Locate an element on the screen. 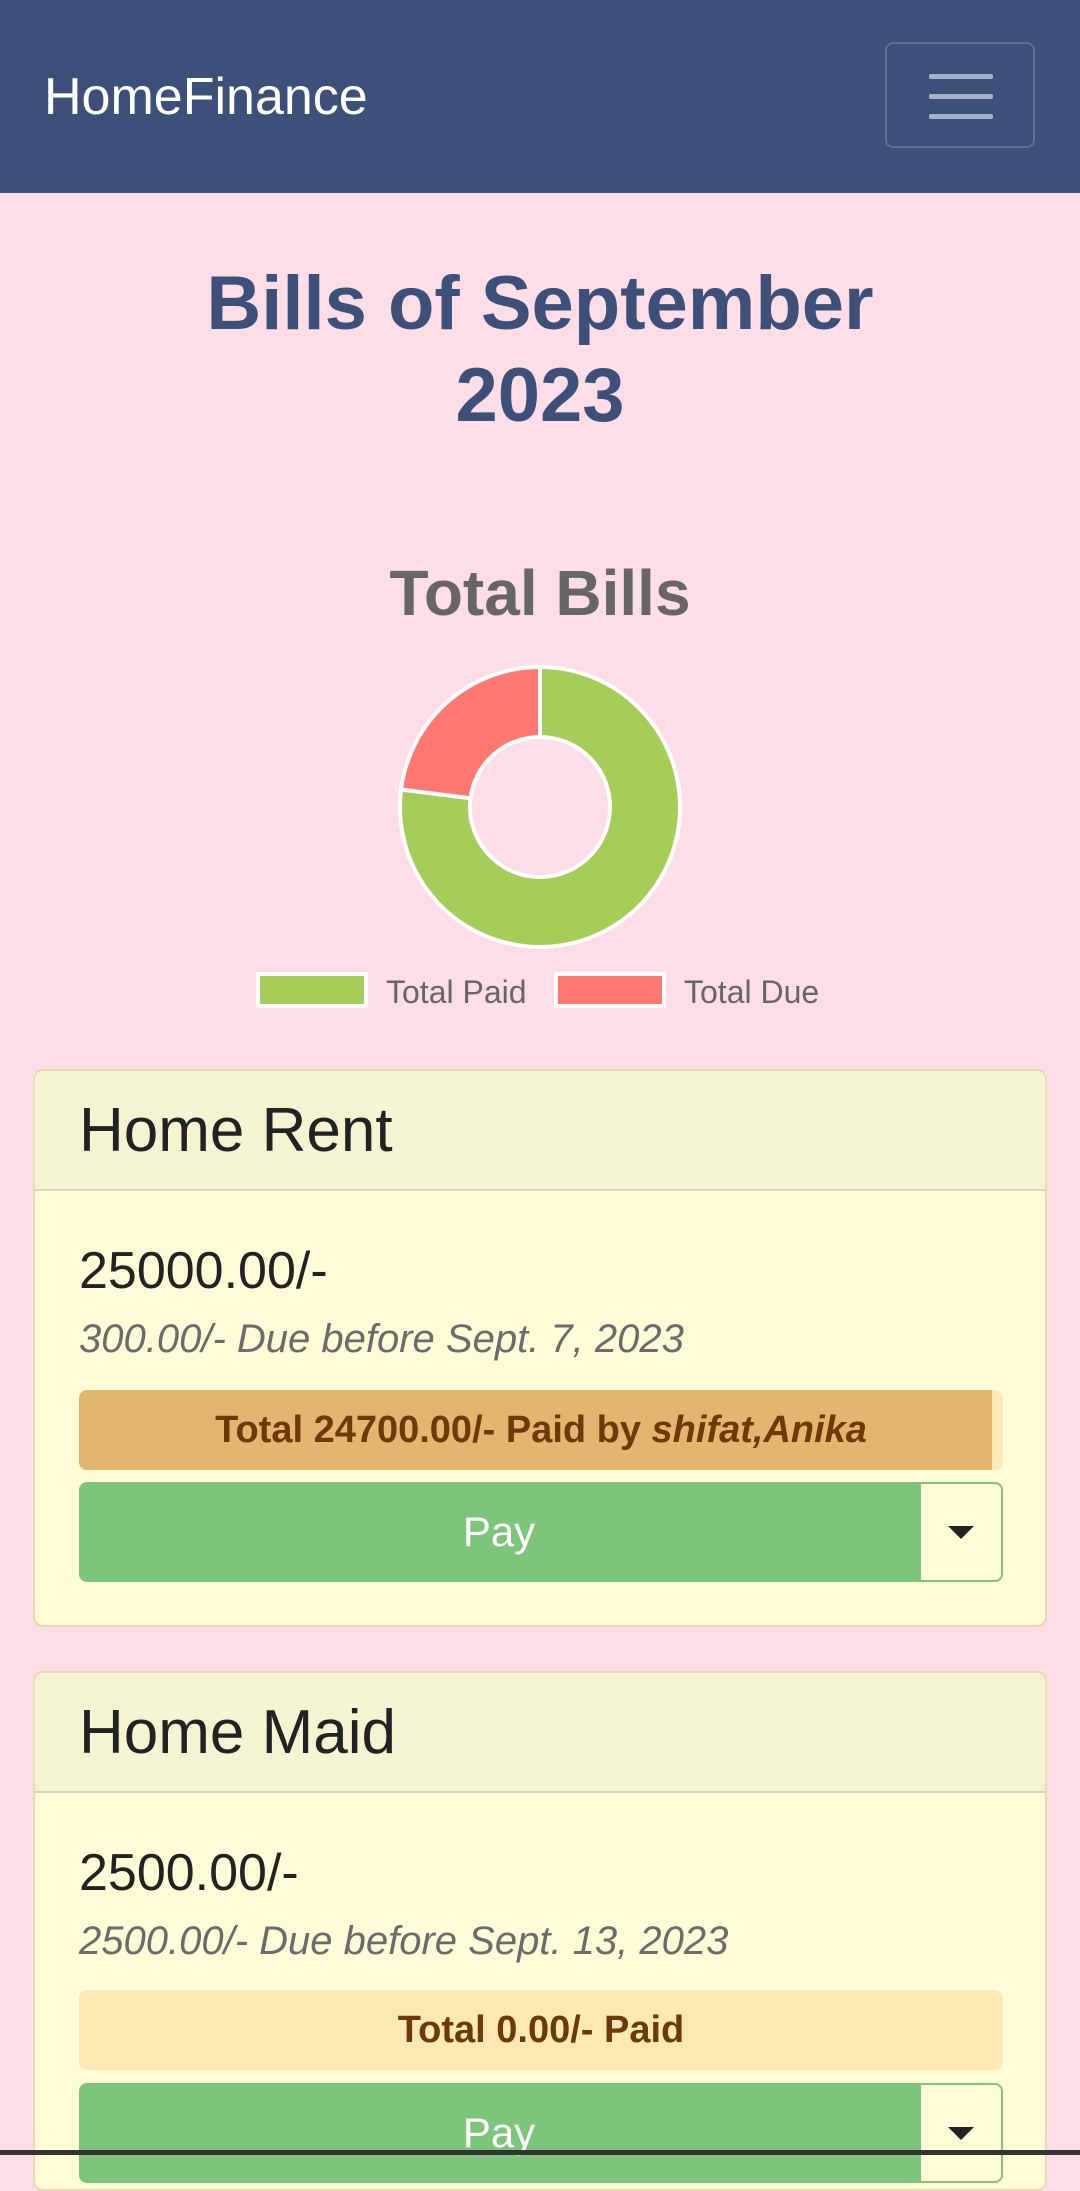 Image resolution: width=1080 pixels, height=2191 pixels. page-title: Bills of September 2023 is located at coordinates (540, 350).